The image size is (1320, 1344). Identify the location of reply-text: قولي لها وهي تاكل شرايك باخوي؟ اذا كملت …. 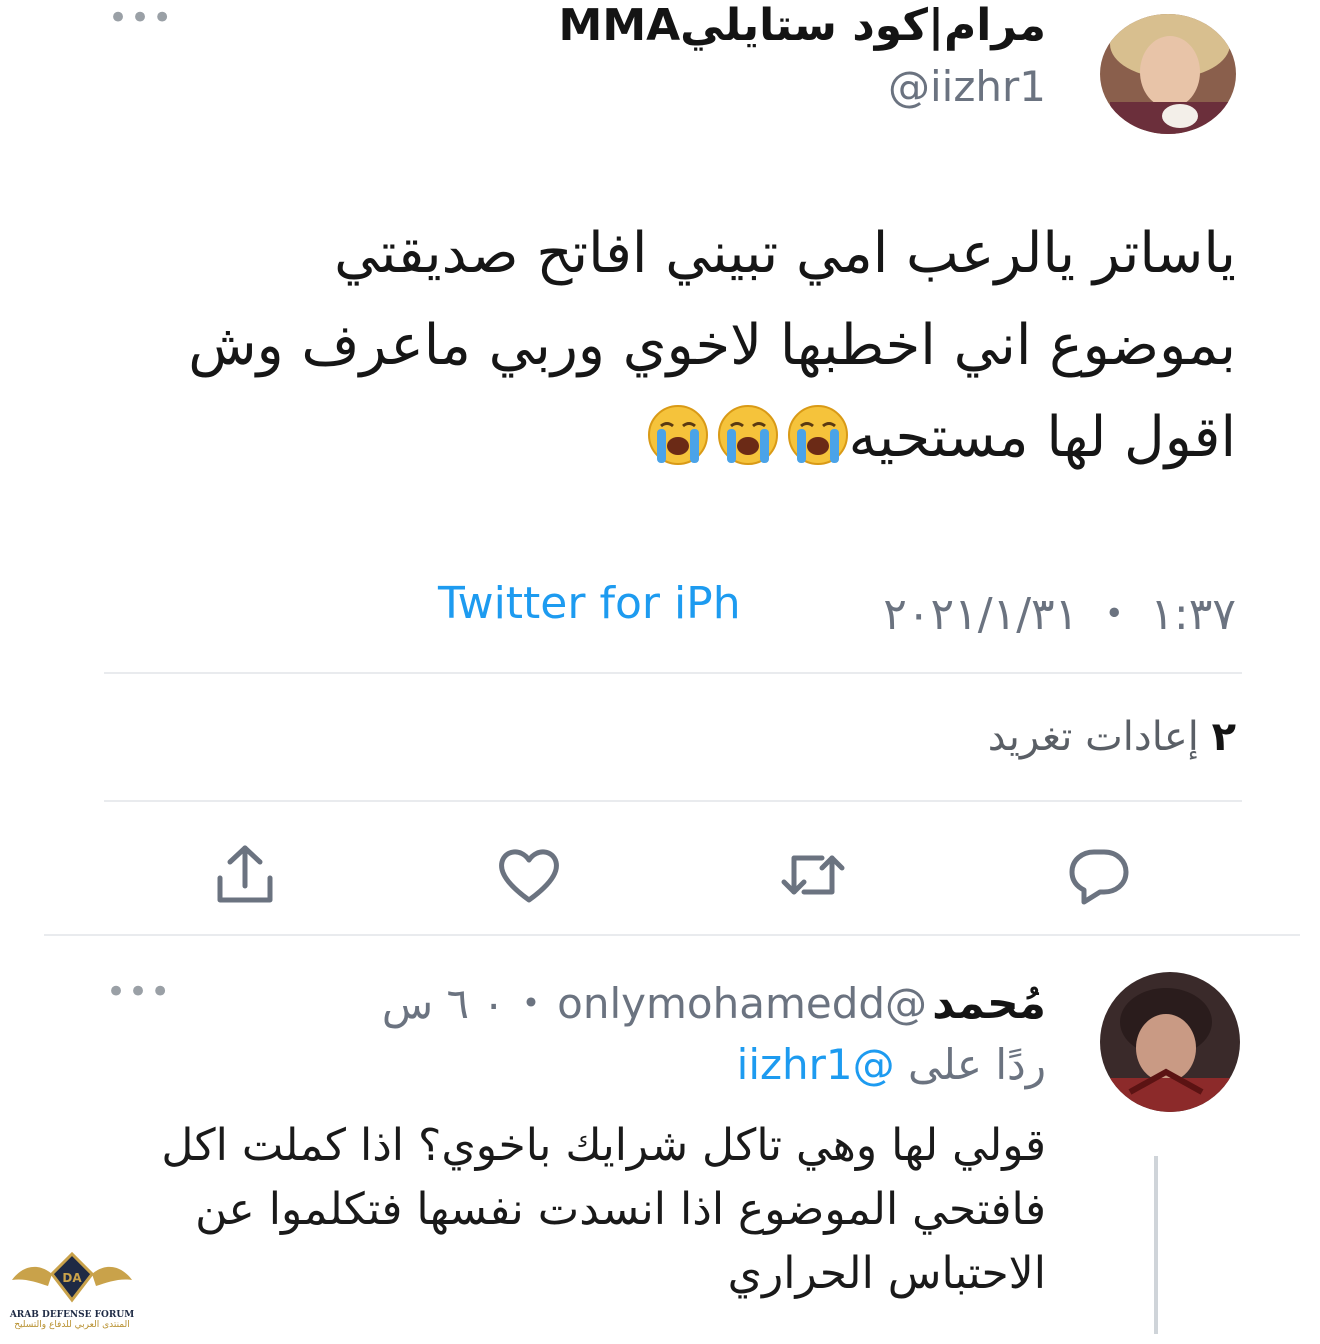
(576, 1210).